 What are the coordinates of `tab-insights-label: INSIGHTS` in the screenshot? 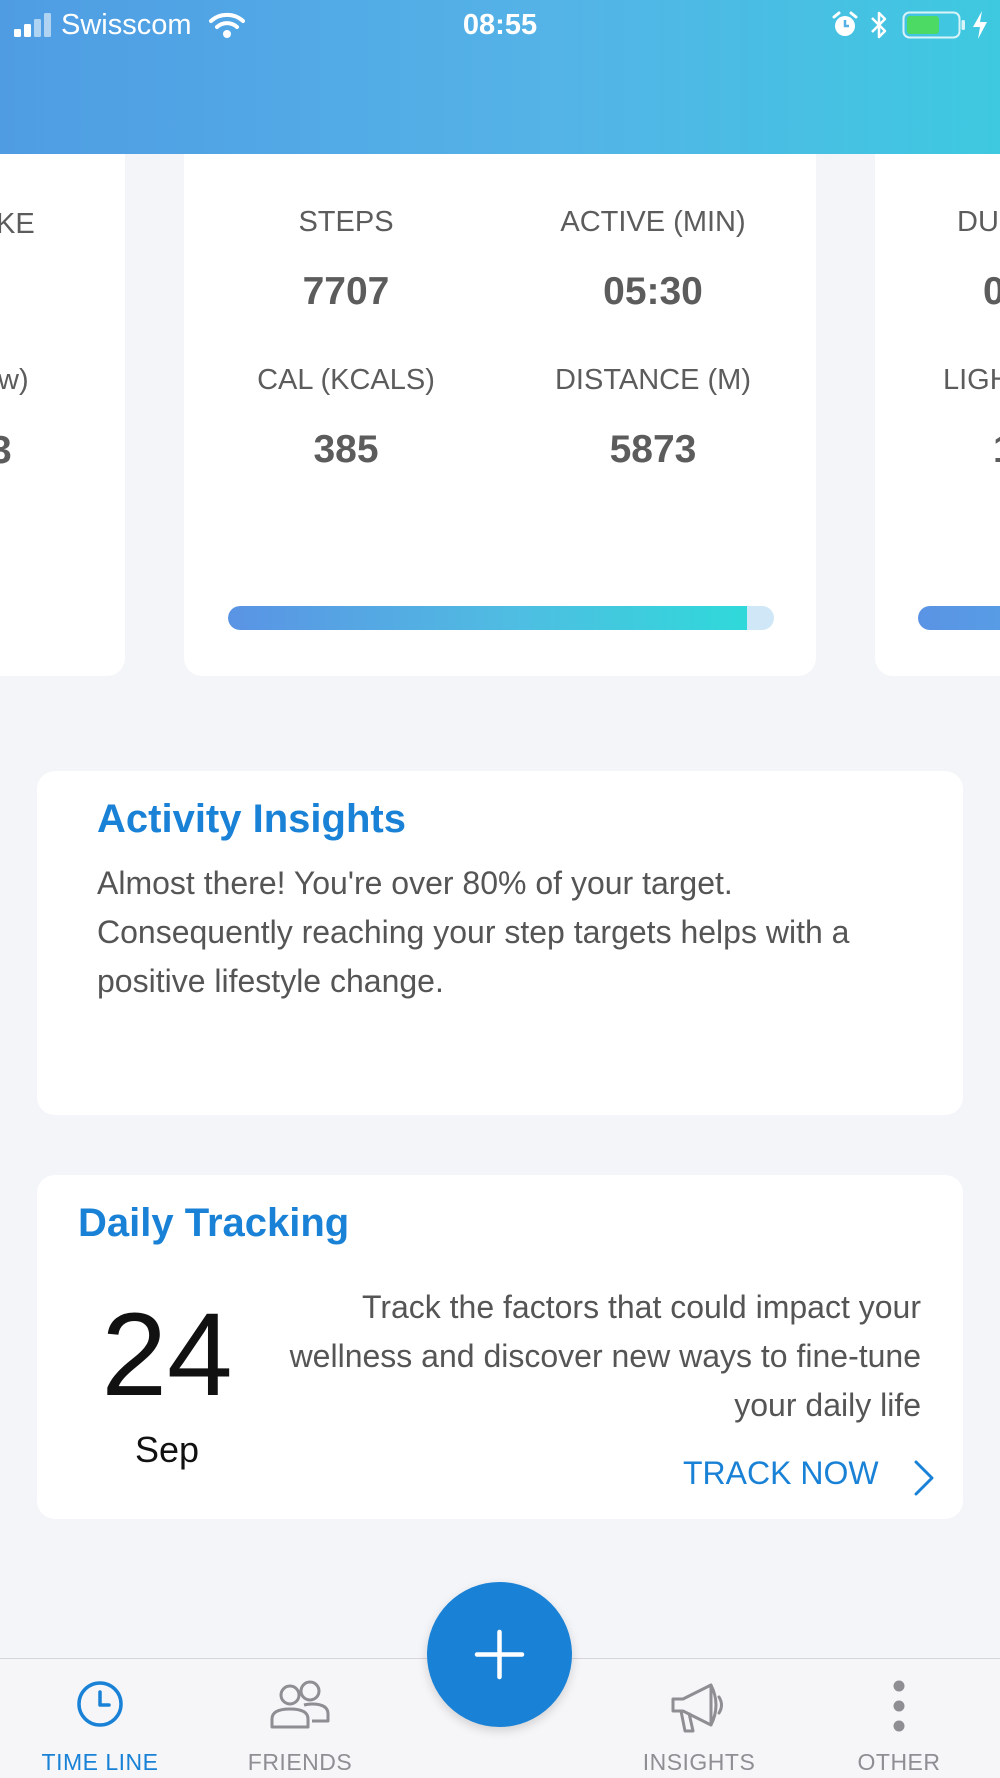 It's located at (699, 1762).